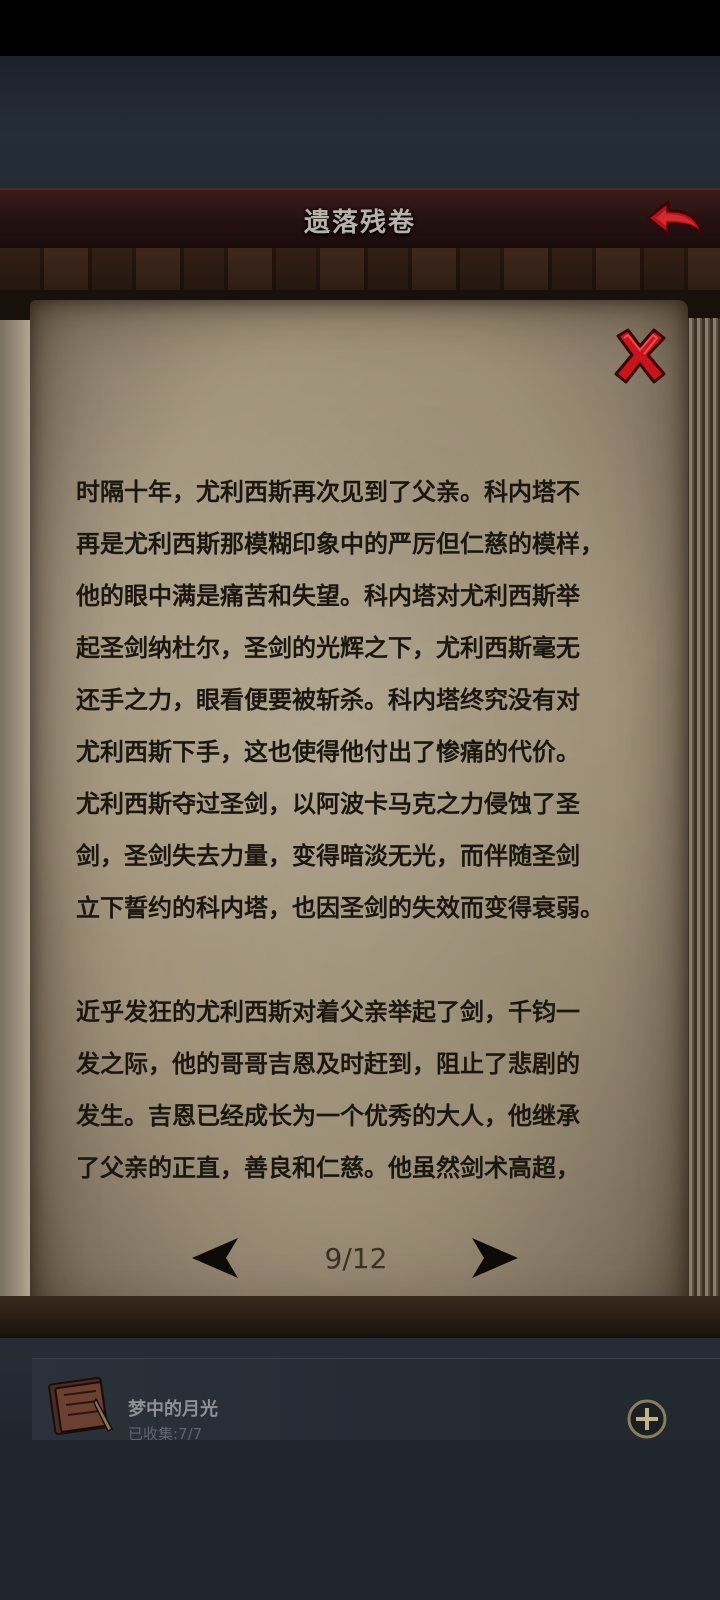 The height and width of the screenshot is (1600, 720). I want to click on story-line: 尤利西斯夺过圣剑，以阿波卡马克之力侵蚀了圣, so click(328, 804).